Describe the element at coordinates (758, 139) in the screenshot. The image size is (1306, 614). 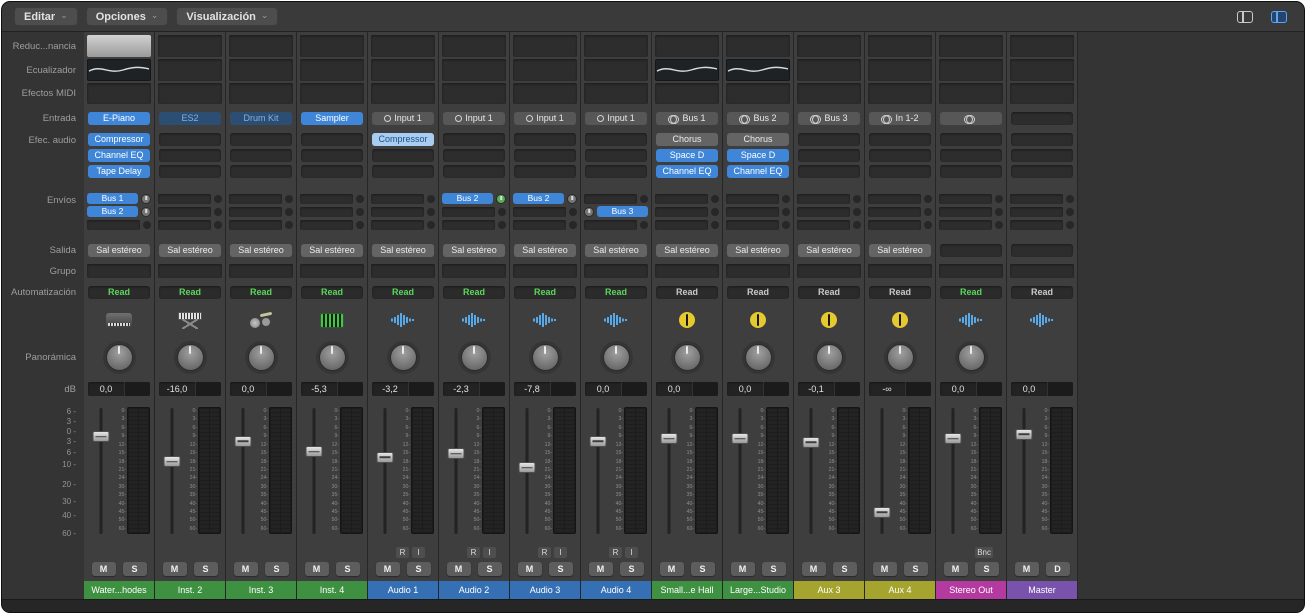
I see `audio-fx-button: Chorus` at that location.